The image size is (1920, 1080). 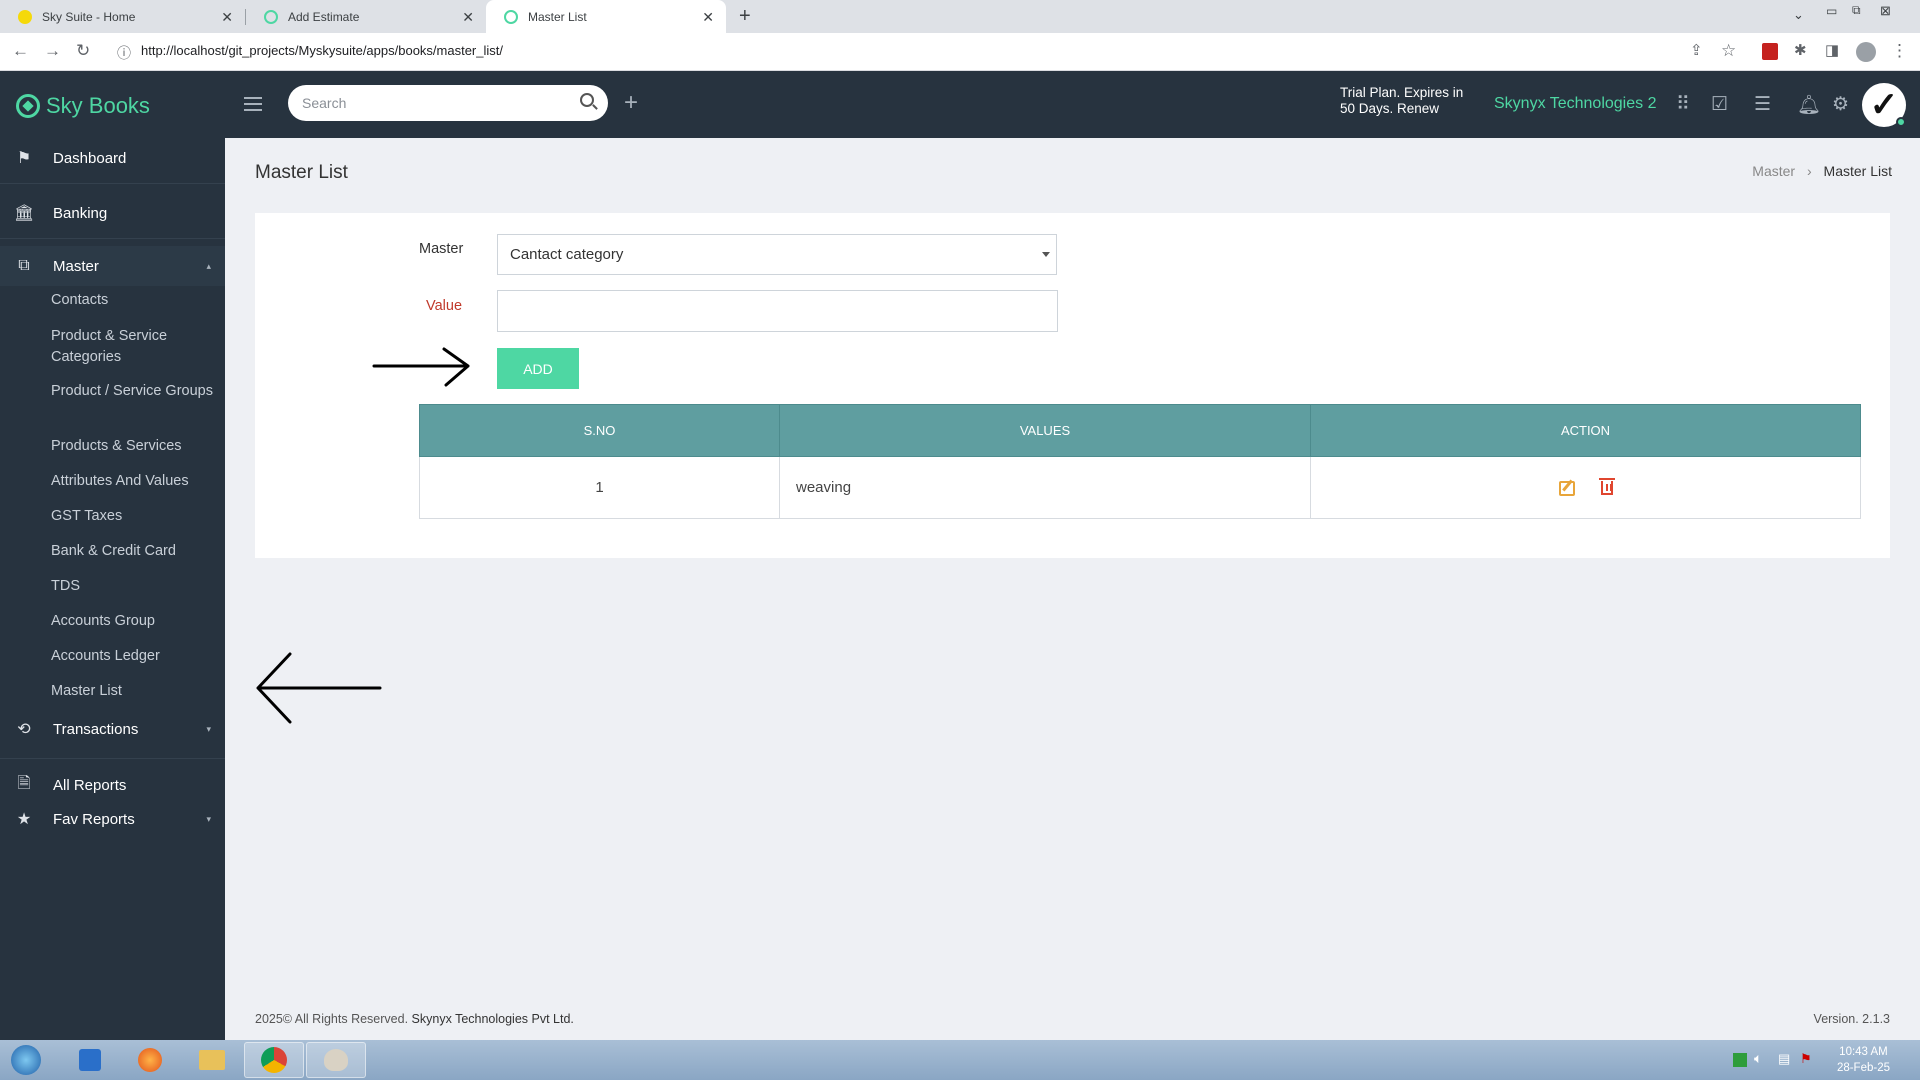 What do you see at coordinates (136, 391) in the screenshot?
I see `sidebar-subitem-product-service-groups: Product / Service Groups` at bounding box center [136, 391].